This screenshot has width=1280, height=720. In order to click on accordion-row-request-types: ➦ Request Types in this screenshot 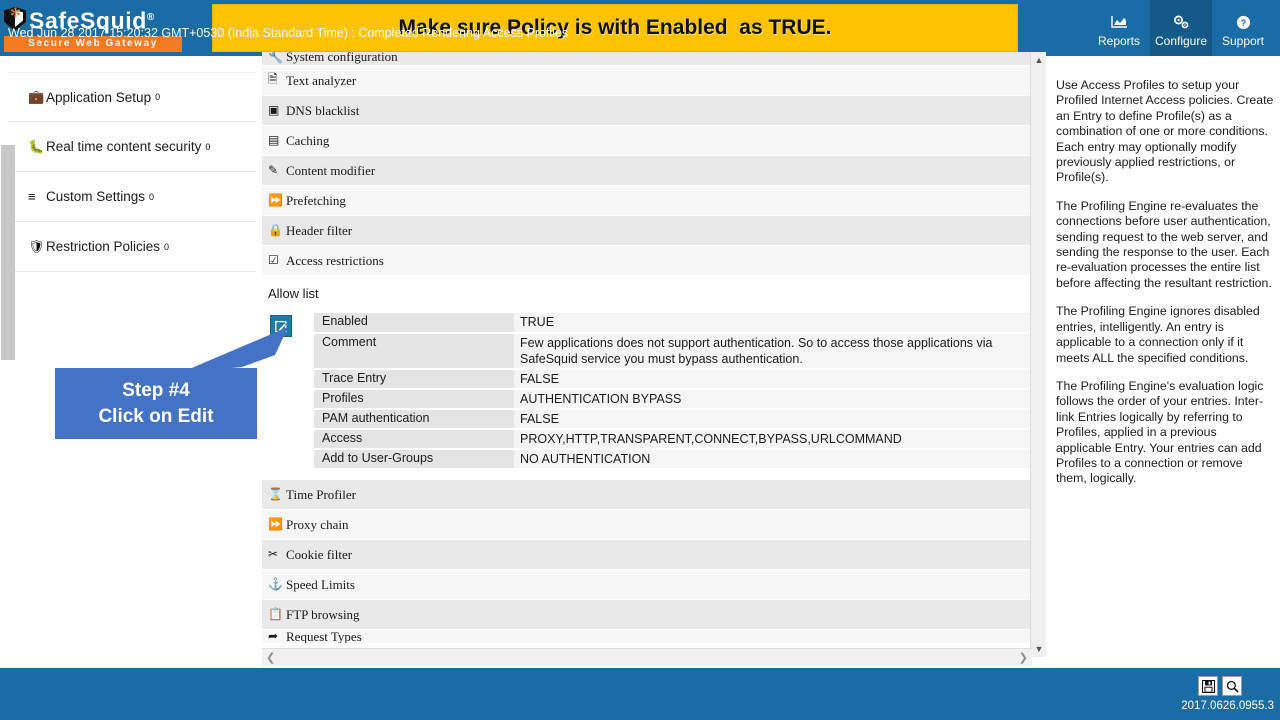, I will do `click(647, 637)`.